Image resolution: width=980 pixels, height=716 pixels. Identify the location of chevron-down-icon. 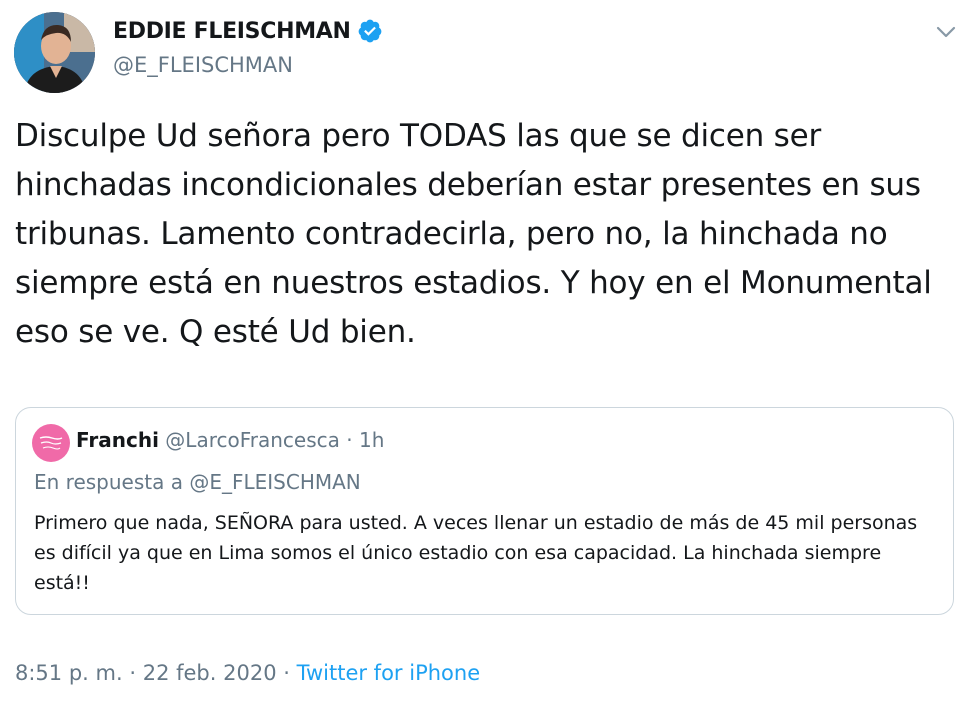
(946, 32).